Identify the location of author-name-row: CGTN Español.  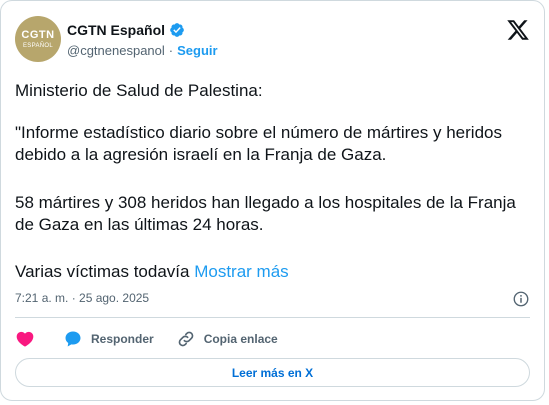
(126, 30).